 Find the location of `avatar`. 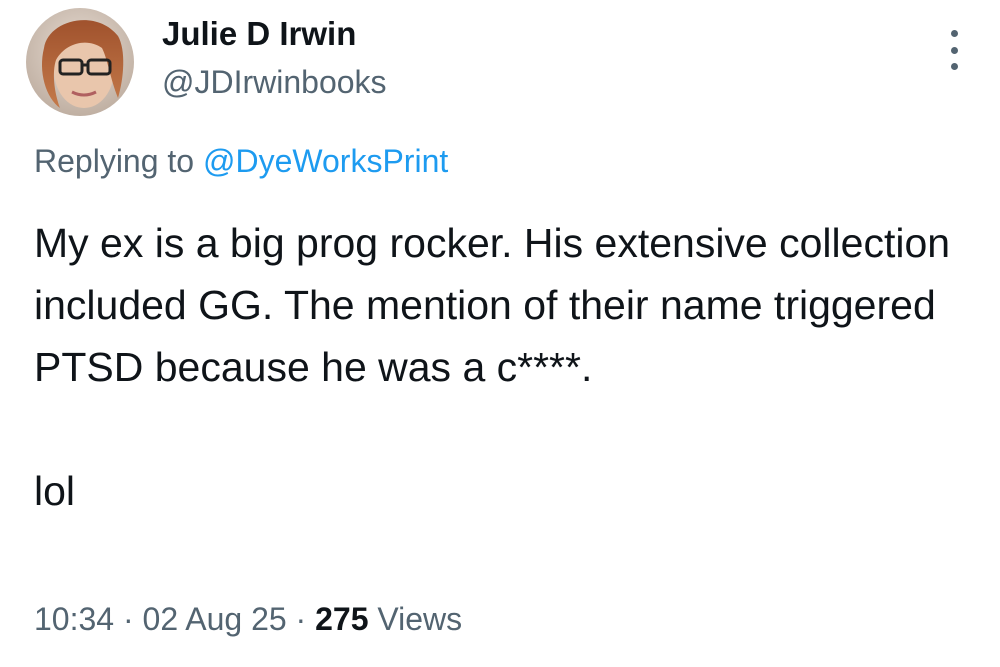

avatar is located at coordinates (80, 62).